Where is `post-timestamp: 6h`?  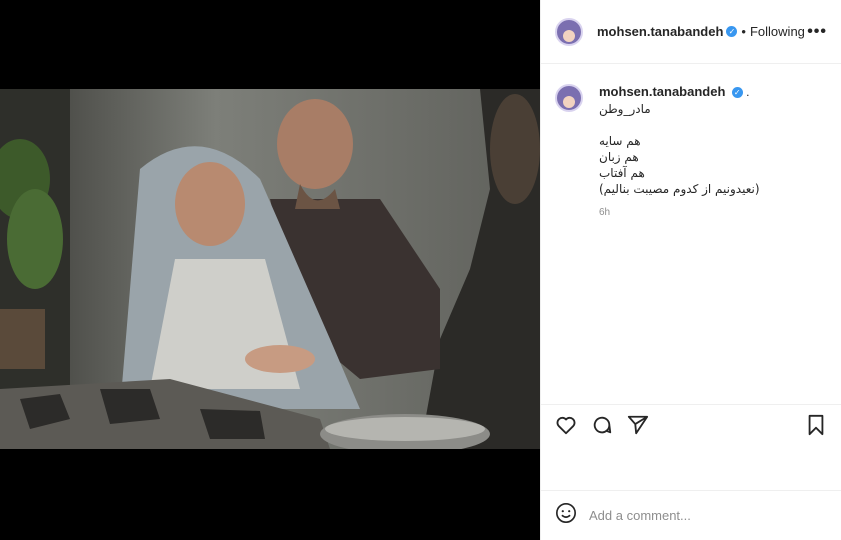 post-timestamp: 6h is located at coordinates (679, 212).